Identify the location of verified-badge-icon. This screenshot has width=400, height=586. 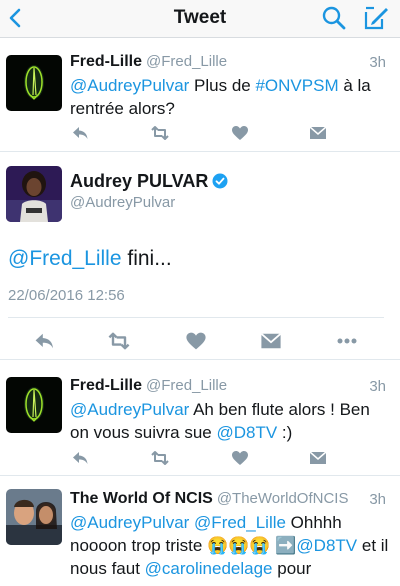
(220, 181).